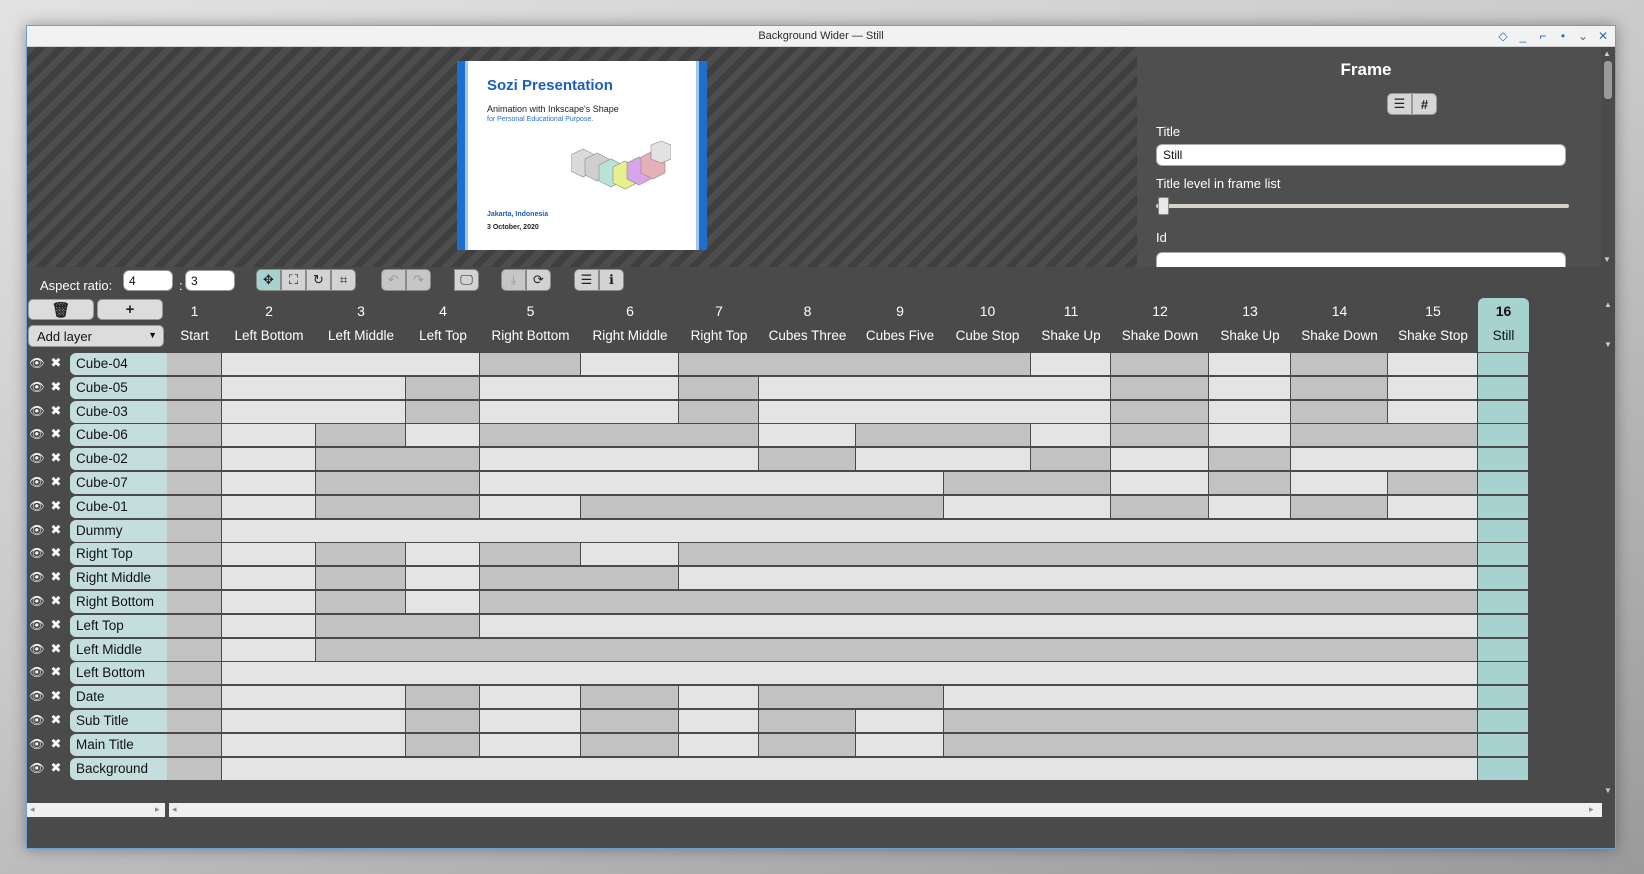 This screenshot has width=1644, height=874. Describe the element at coordinates (361, 325) in the screenshot. I see `frame-column-header: 3 Left Middle` at that location.